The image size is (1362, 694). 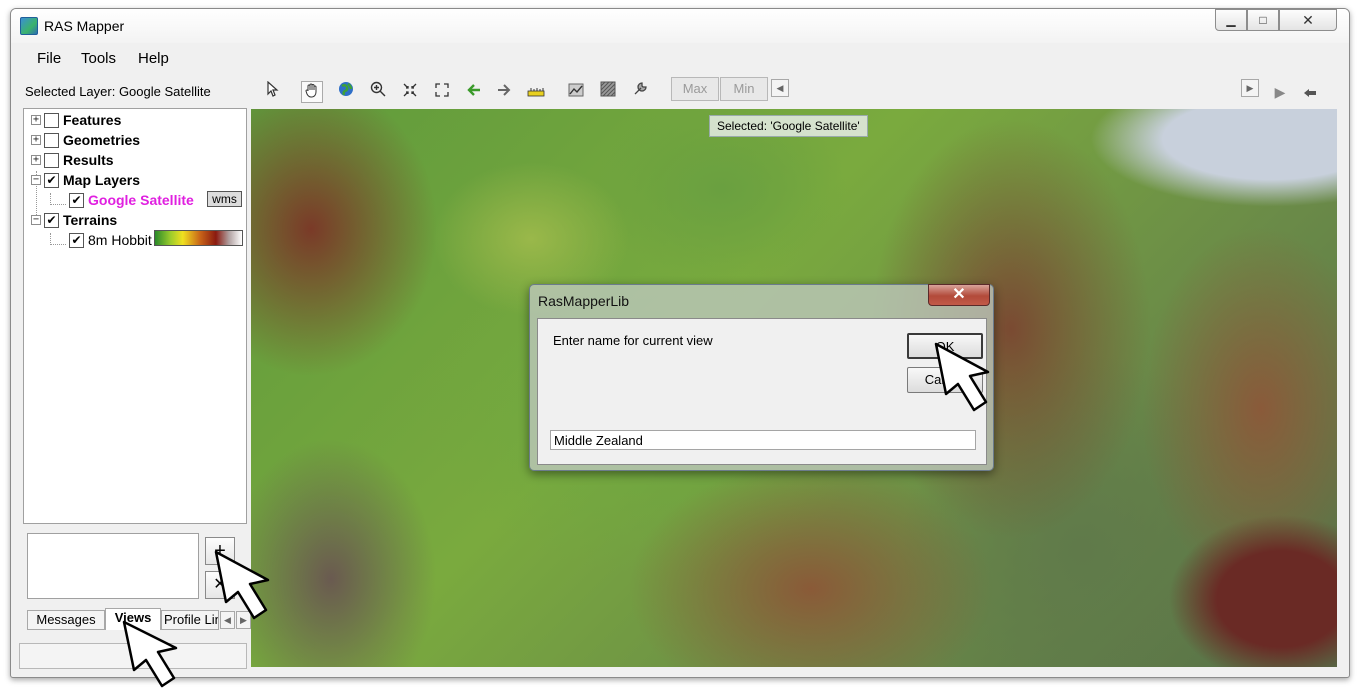 What do you see at coordinates (608, 92) in the screenshot?
I see `raster-grid-icon` at bounding box center [608, 92].